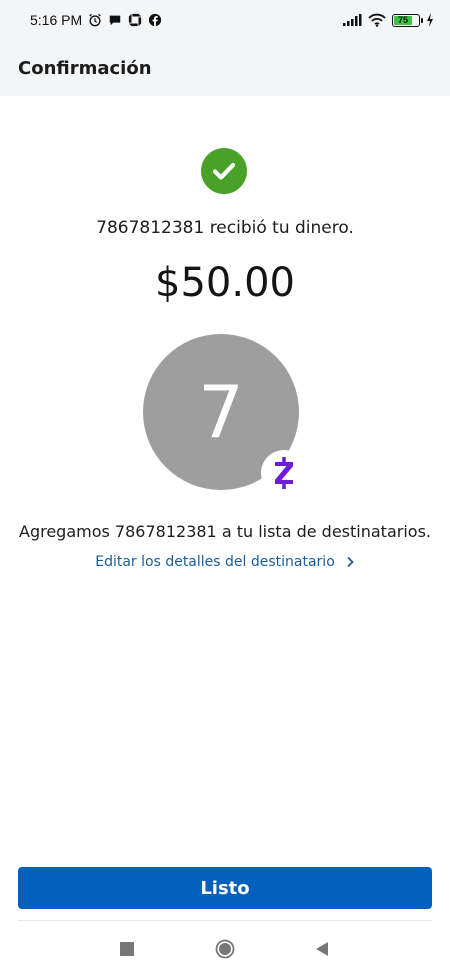 This screenshot has width=450, height=975. What do you see at coordinates (225, 283) in the screenshot?
I see `amount-sent: $50.00` at bounding box center [225, 283].